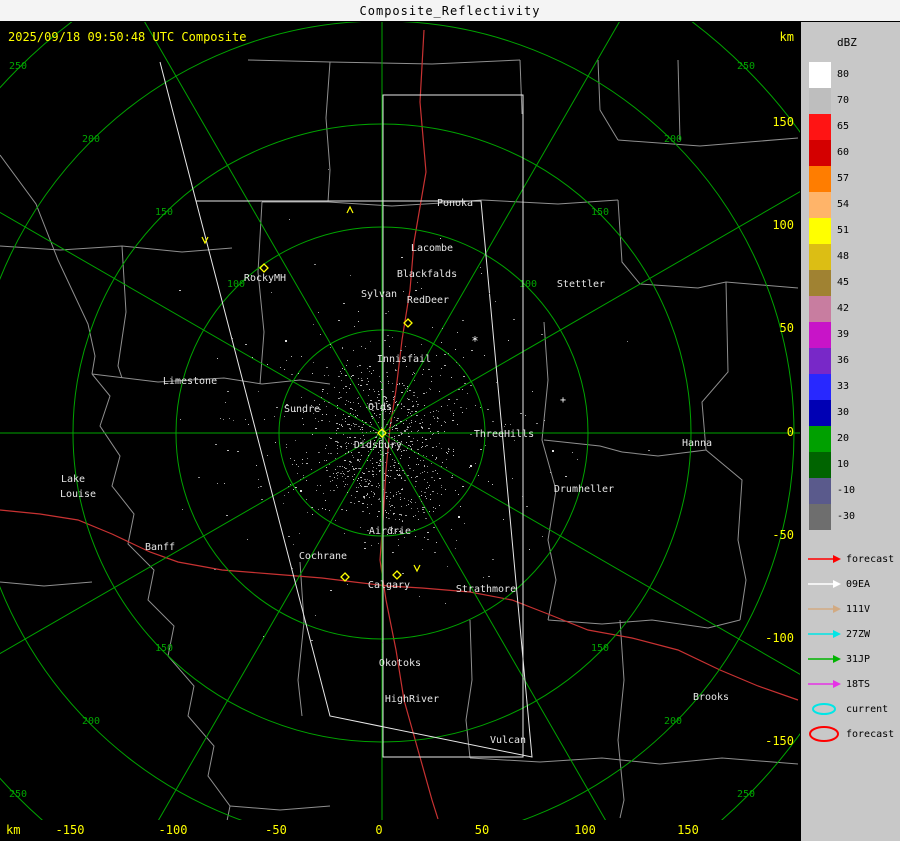 The height and width of the screenshot is (841, 900). What do you see at coordinates (160, 547) in the screenshot?
I see `city-label: Banff` at bounding box center [160, 547].